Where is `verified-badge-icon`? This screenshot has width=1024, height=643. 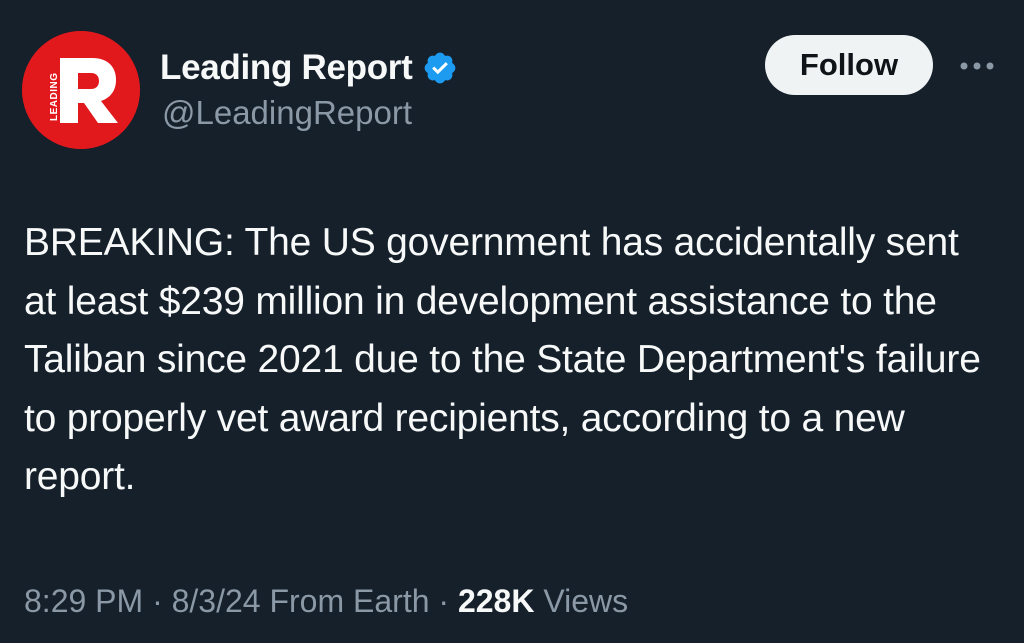 verified-badge-icon is located at coordinates (440, 68).